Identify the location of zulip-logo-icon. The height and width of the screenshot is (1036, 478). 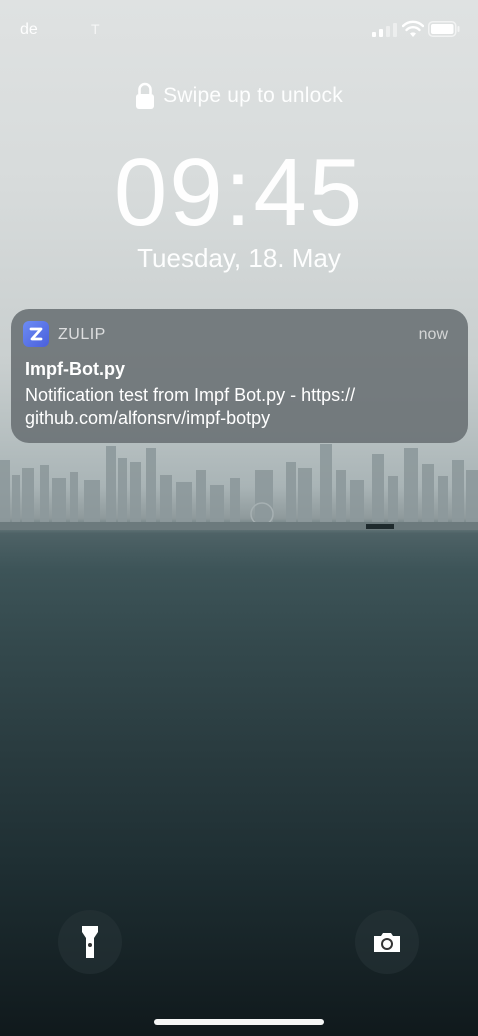
(36, 334).